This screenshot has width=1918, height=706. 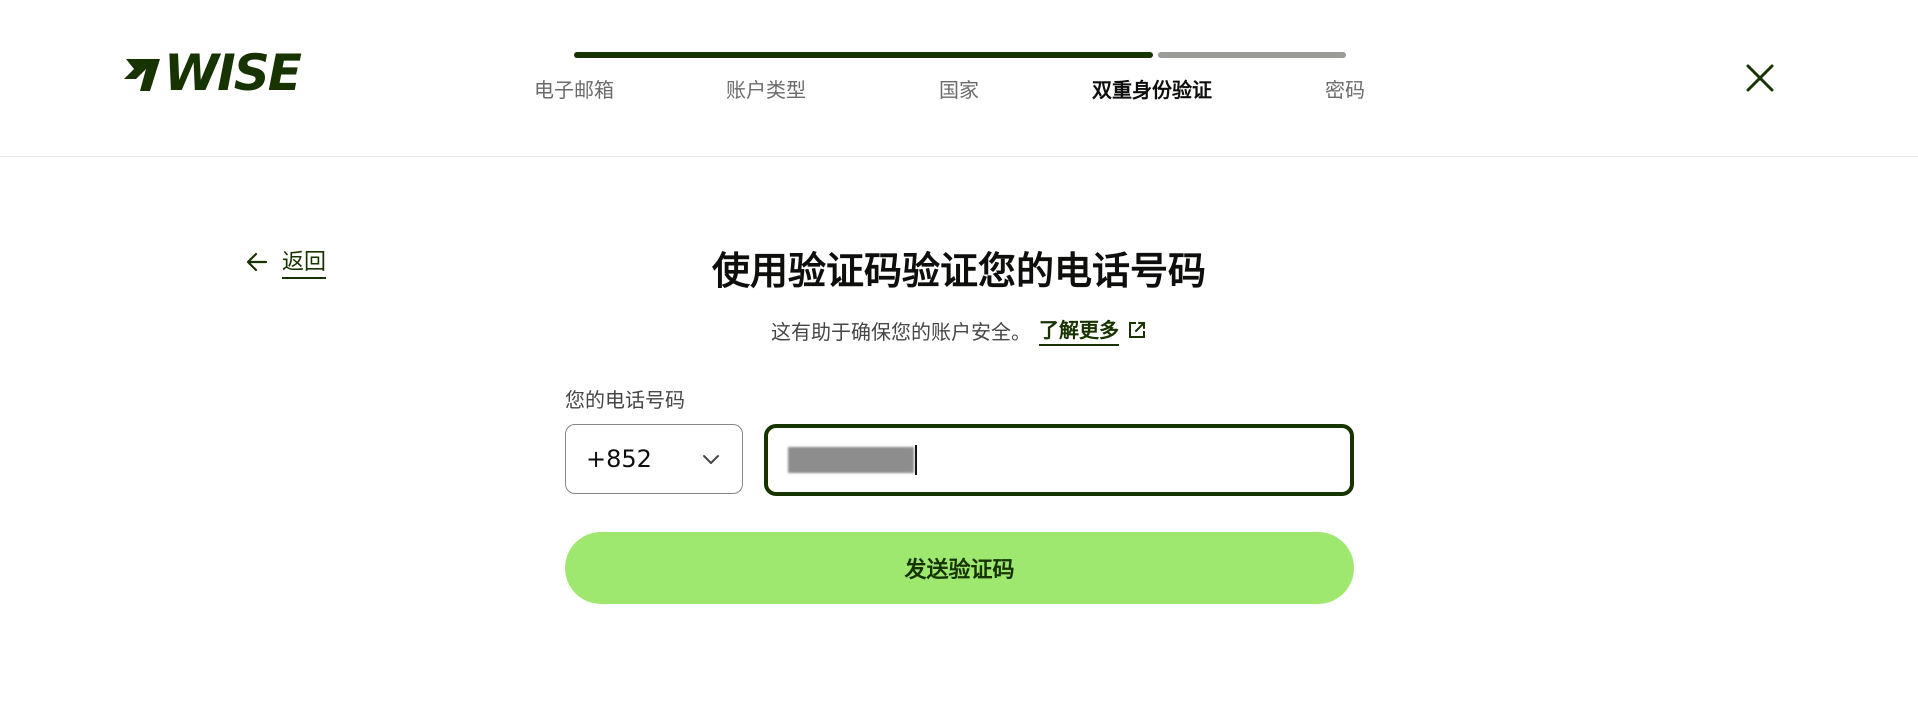 What do you see at coordinates (1137, 330) in the screenshot?
I see `external-link-icon` at bounding box center [1137, 330].